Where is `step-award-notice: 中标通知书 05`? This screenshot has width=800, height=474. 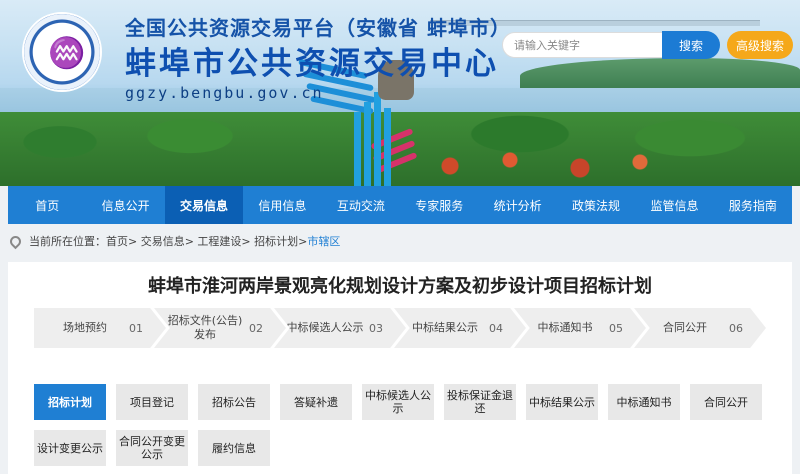
step-award-notice: 中标通知书 05 is located at coordinates (580, 328).